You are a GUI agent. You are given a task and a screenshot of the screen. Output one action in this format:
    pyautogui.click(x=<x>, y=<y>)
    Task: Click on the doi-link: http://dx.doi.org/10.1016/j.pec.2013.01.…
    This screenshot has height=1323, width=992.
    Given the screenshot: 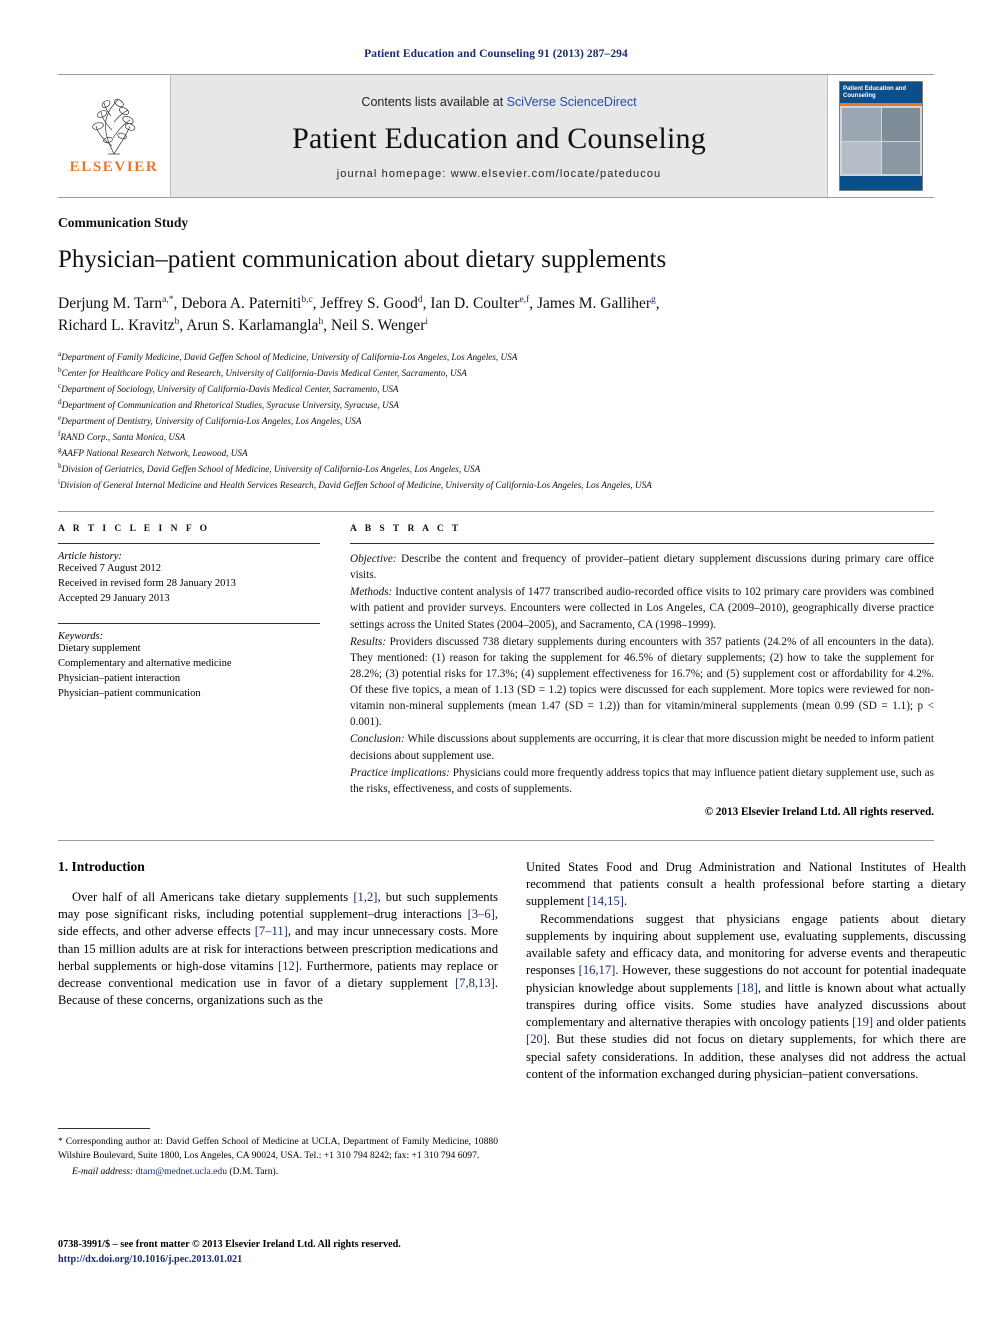 What is the action you would take?
    pyautogui.click(x=338, y=1260)
    